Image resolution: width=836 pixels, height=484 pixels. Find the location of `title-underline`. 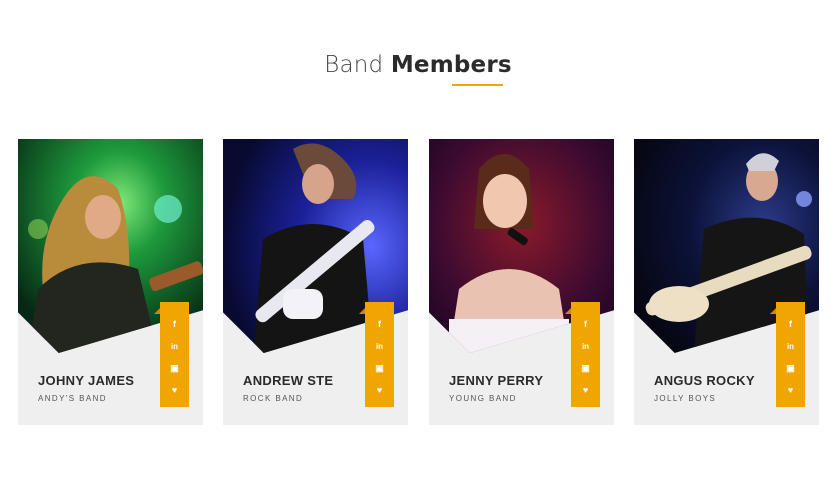

title-underline is located at coordinates (477, 85).